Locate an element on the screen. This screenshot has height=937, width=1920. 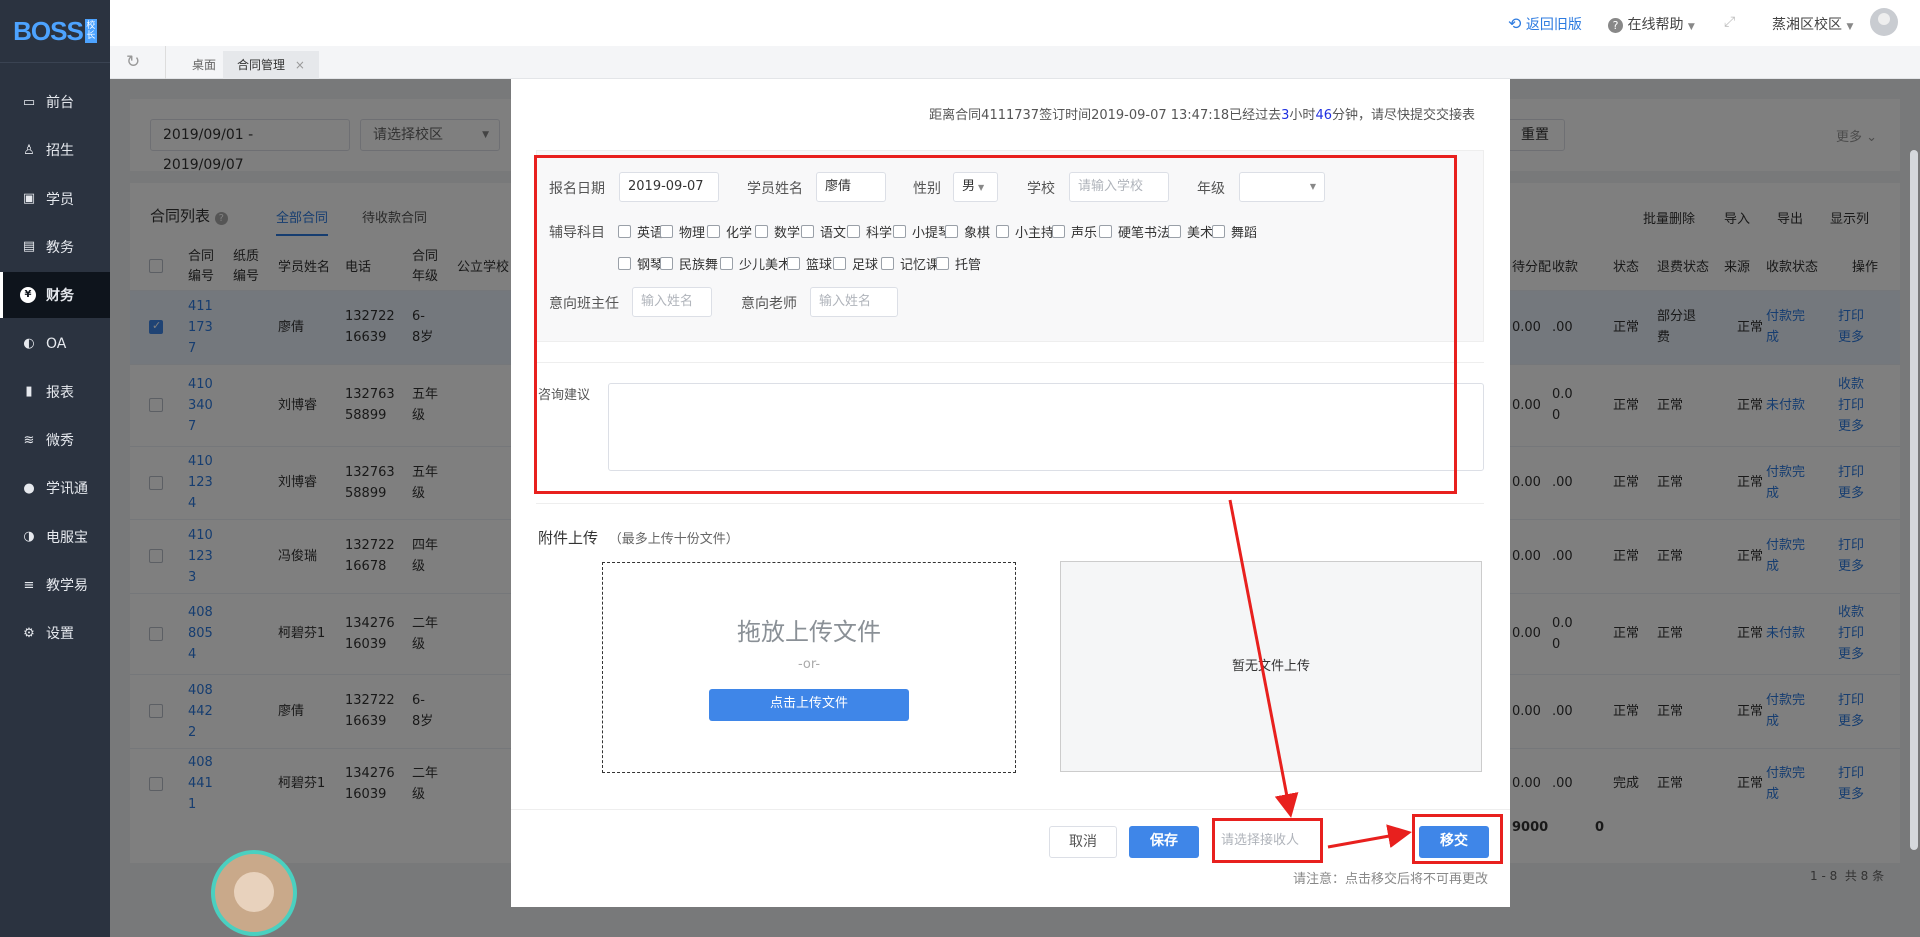
sidebar-item-7: ≋ 微秀 is located at coordinates (55, 440).